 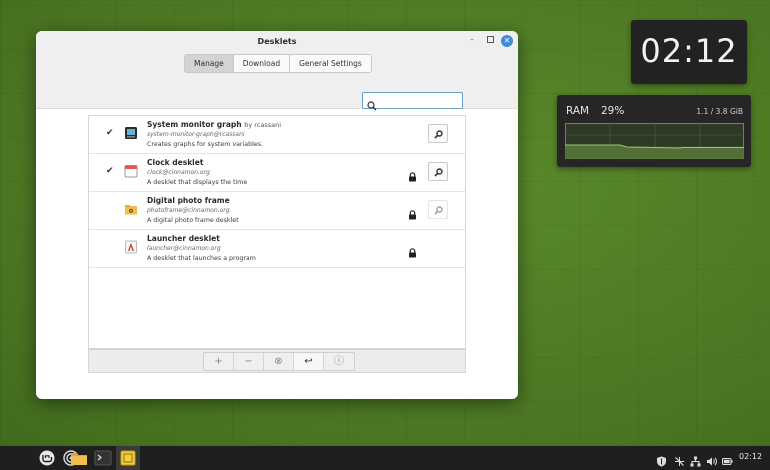 What do you see at coordinates (472, 39) in the screenshot?
I see `minimize-icon: –` at bounding box center [472, 39].